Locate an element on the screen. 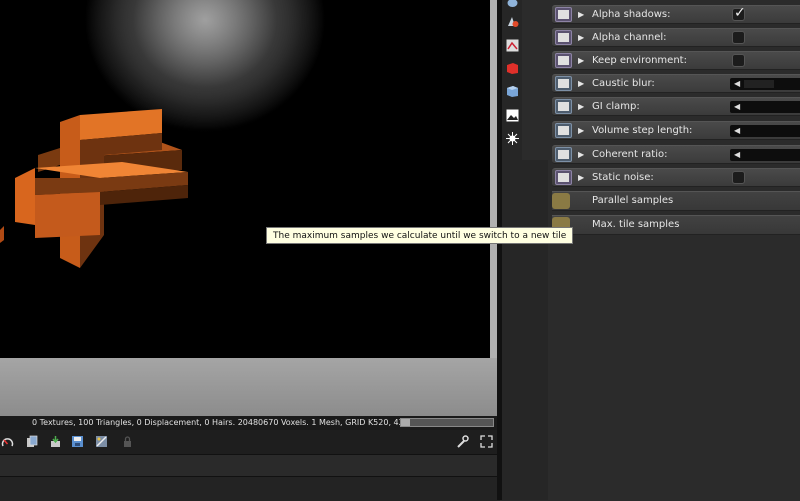 This screenshot has width=800, height=501. fullscreen-icon is located at coordinates (486, 441).